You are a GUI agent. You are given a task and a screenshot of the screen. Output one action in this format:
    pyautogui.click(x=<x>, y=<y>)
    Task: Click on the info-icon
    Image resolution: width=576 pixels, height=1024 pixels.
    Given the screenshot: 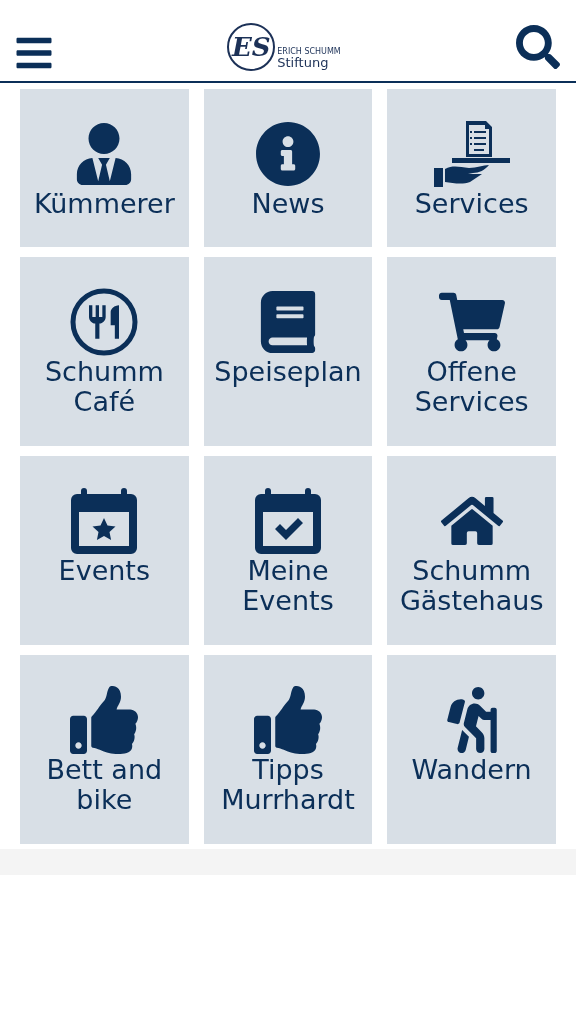 What is the action you would take?
    pyautogui.click(x=288, y=154)
    